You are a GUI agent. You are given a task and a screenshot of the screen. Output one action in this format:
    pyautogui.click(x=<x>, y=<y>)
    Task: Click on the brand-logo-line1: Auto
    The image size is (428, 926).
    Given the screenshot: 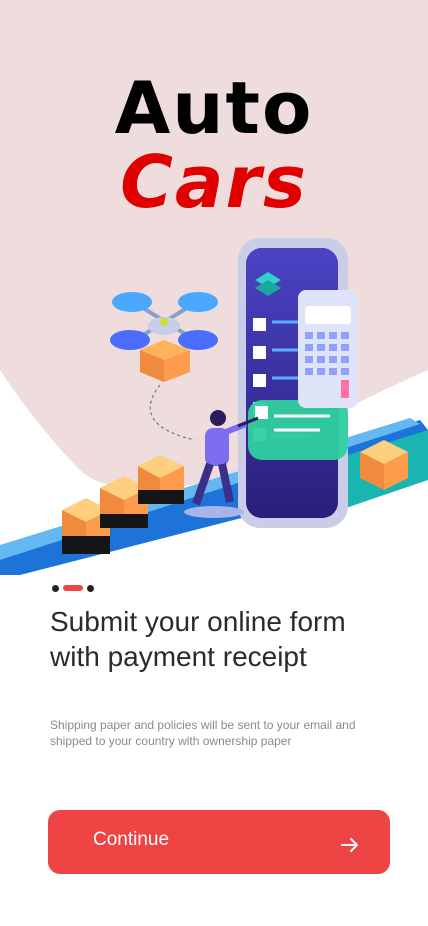 What is the action you would take?
    pyautogui.click(x=214, y=108)
    